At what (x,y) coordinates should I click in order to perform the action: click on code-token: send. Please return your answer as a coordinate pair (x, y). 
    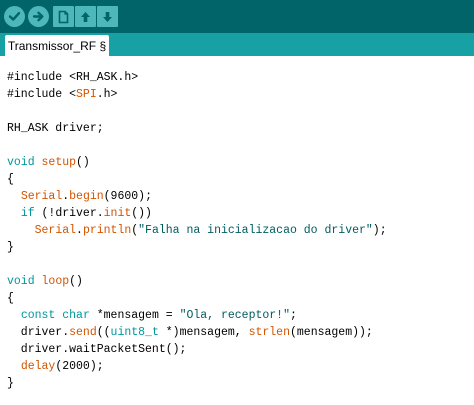
    Looking at the image, I should click on (83, 332).